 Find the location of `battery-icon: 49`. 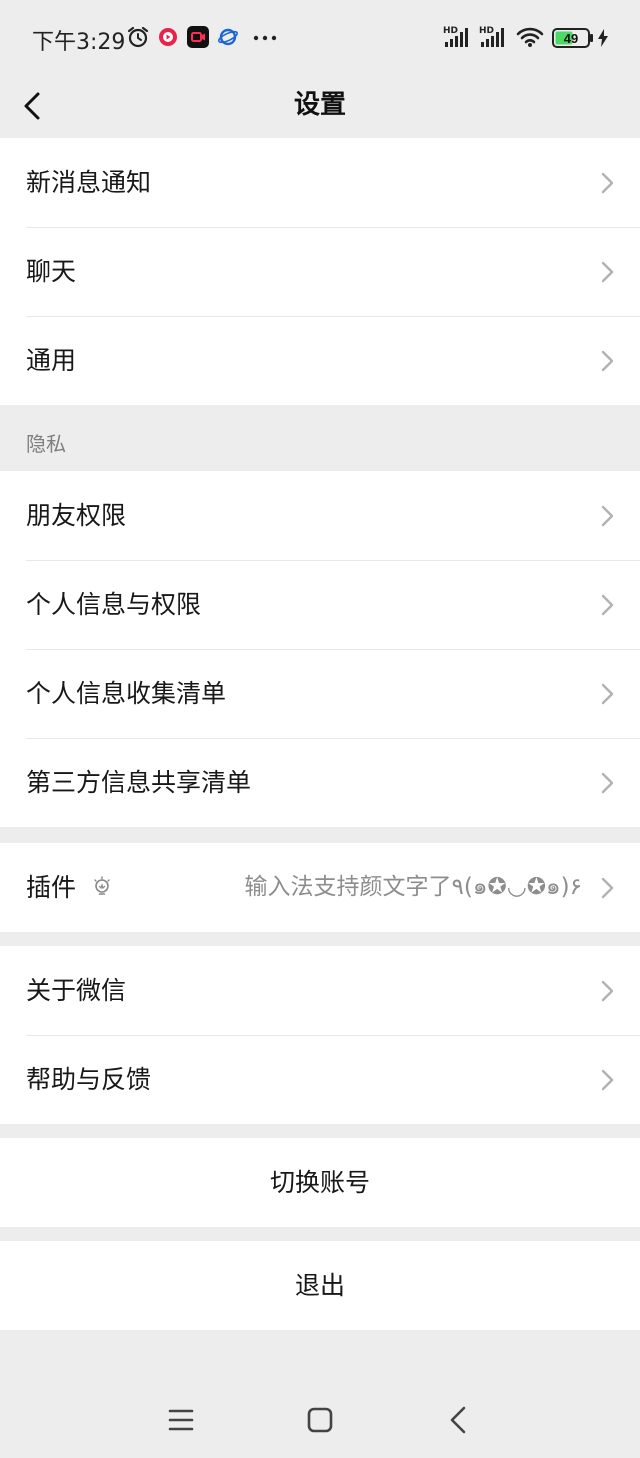

battery-icon: 49 is located at coordinates (572, 38).